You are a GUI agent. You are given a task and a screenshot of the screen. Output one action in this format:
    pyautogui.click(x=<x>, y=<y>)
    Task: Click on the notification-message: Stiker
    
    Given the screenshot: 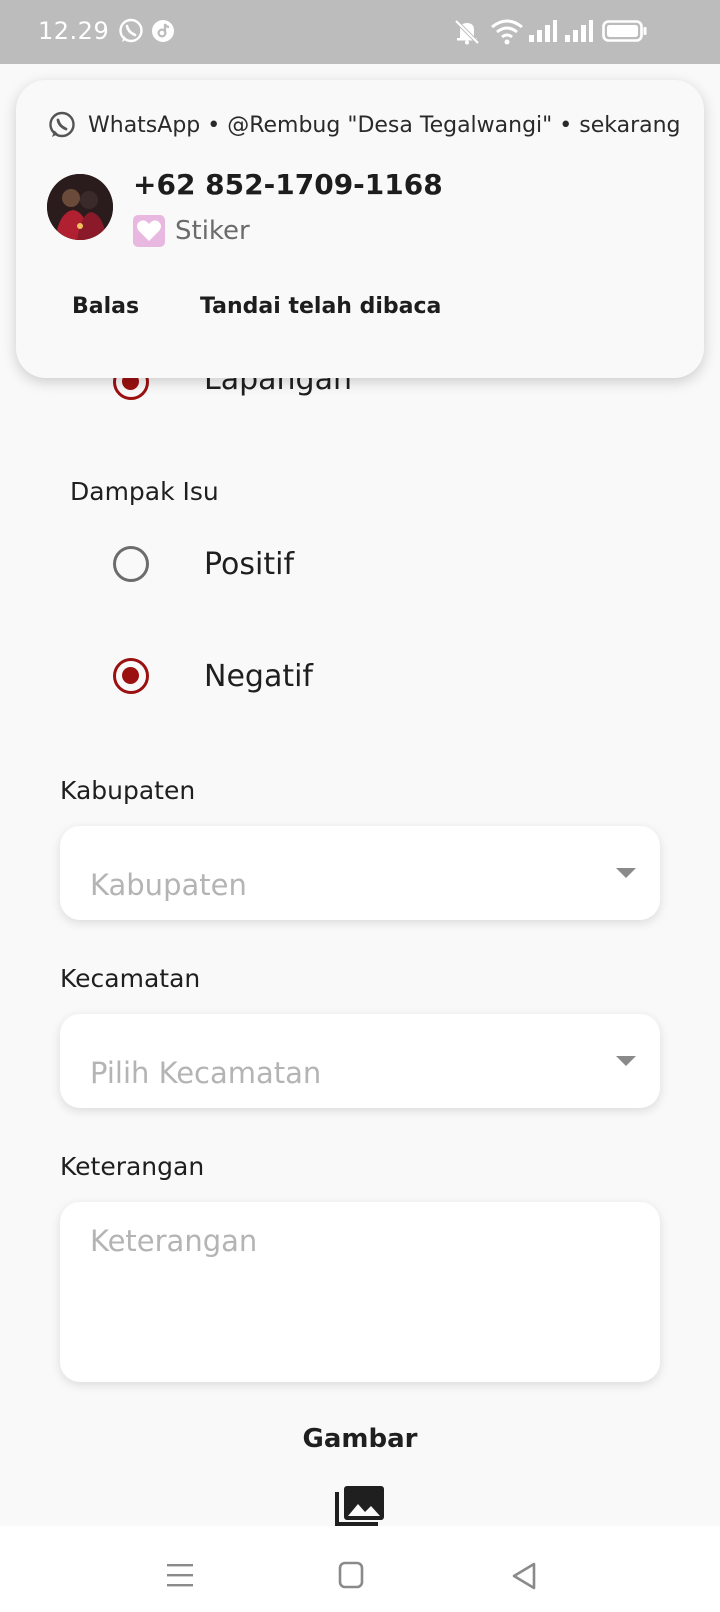 What is the action you would take?
    pyautogui.click(x=191, y=231)
    